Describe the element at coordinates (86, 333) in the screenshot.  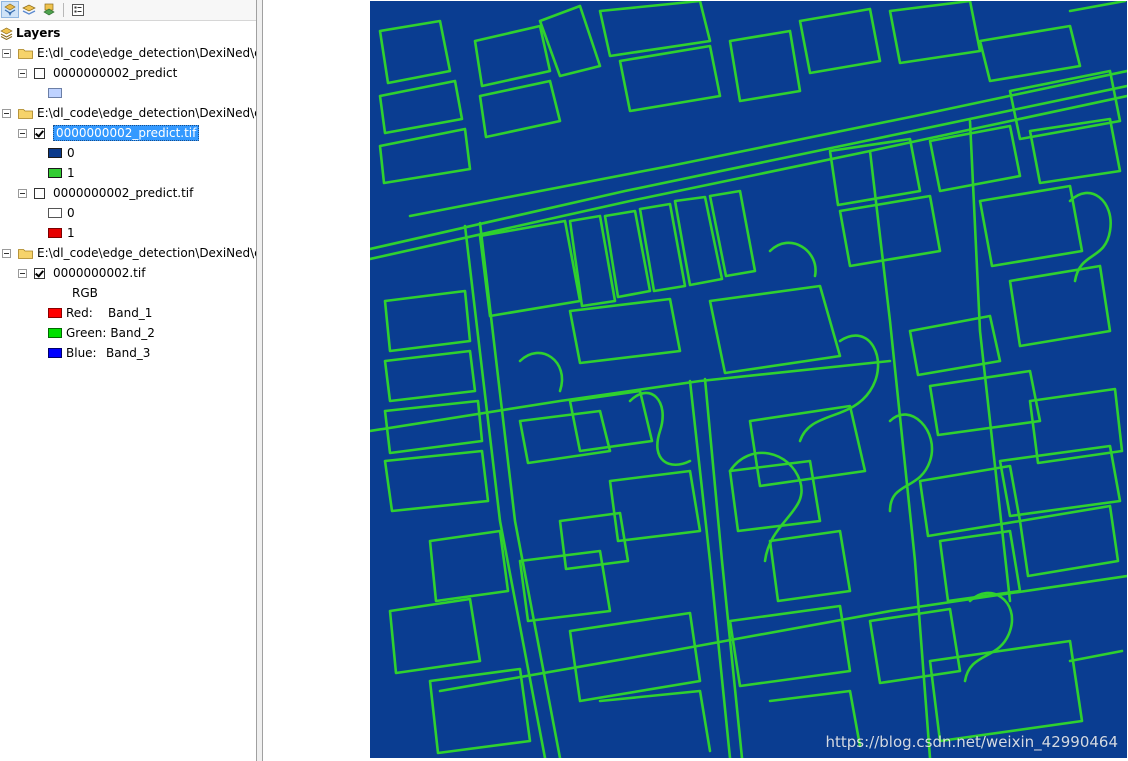
I see `band-label: Green:` at that location.